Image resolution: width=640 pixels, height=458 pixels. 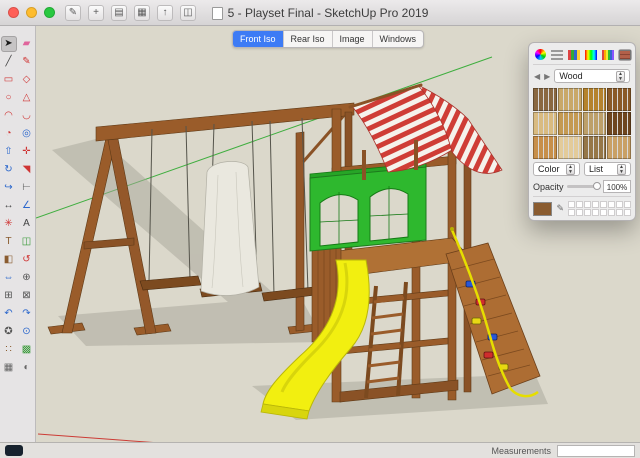 I want to click on polygon-tool: △, so click(x=27, y=98).